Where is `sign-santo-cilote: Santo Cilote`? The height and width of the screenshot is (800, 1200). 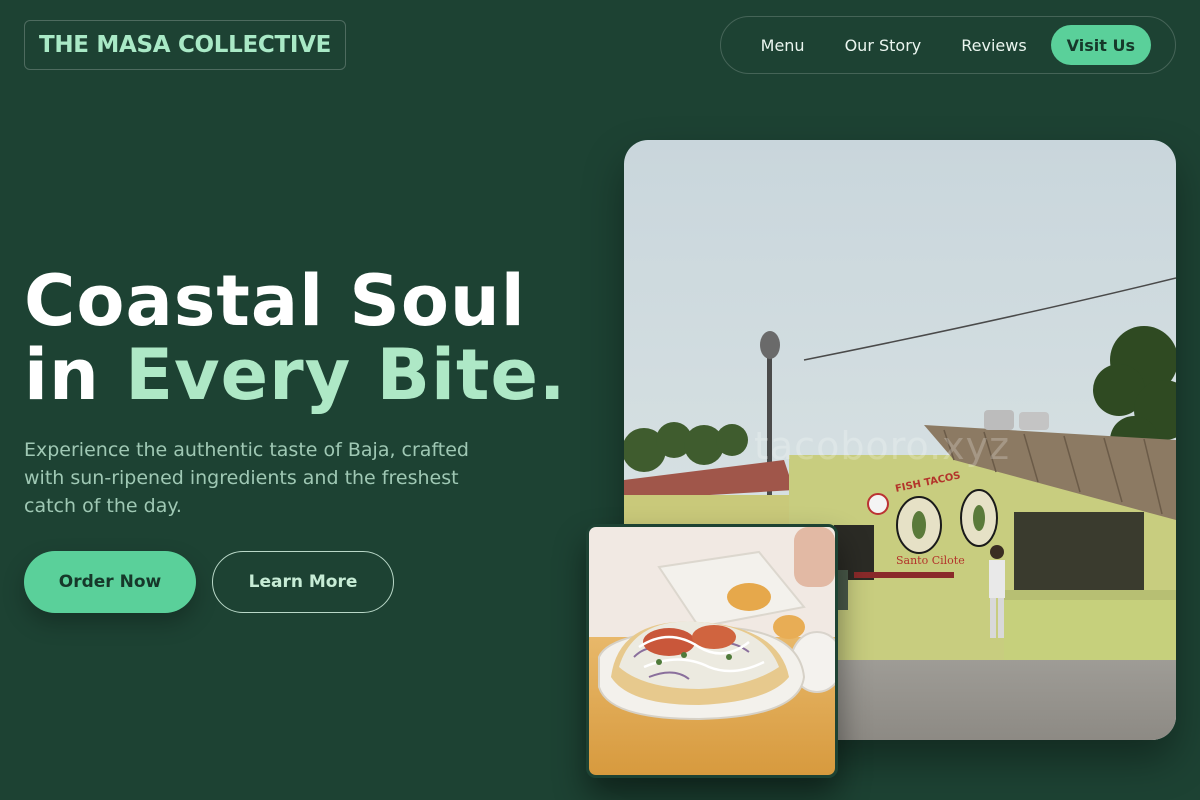
sign-santo-cilote: Santo Cilote is located at coordinates (930, 560).